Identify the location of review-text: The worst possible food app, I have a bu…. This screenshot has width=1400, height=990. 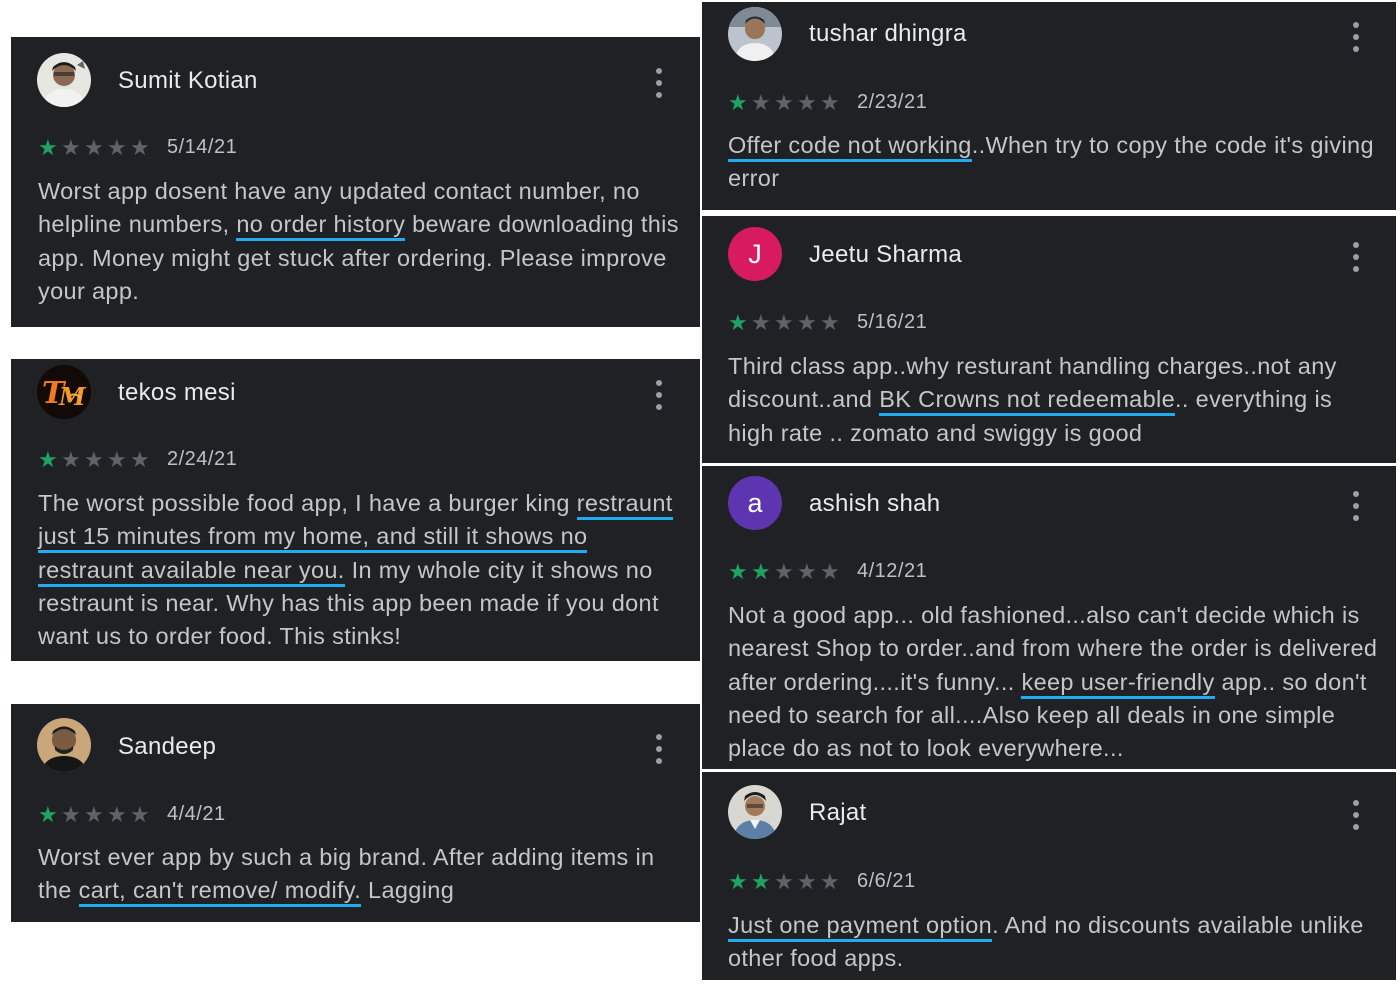
(360, 570).